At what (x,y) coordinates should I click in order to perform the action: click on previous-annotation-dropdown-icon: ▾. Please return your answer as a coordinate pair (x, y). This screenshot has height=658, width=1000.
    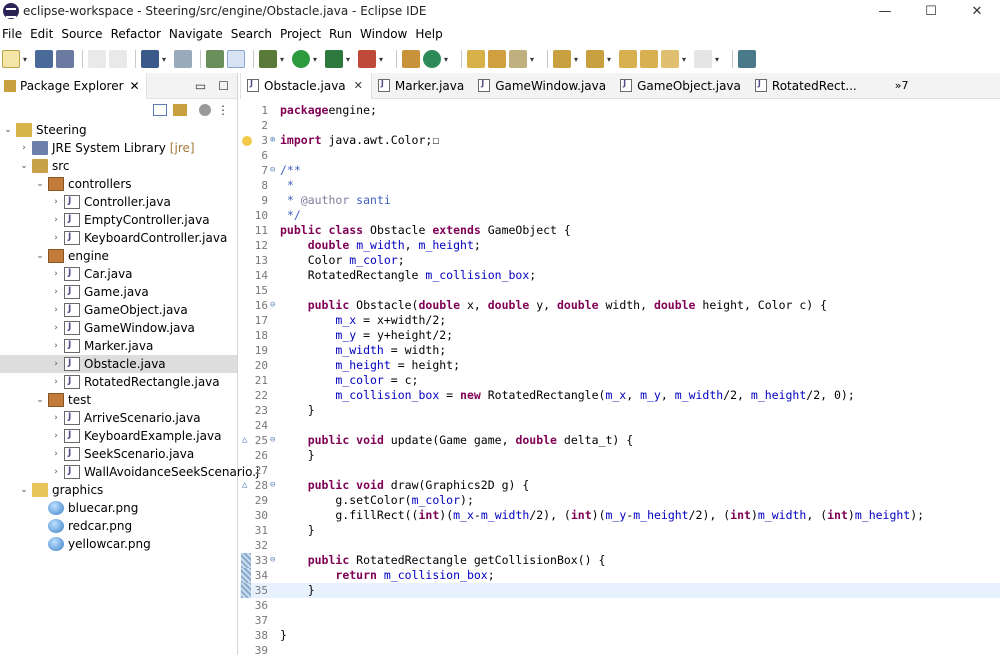
    Looking at the image, I should click on (611, 59).